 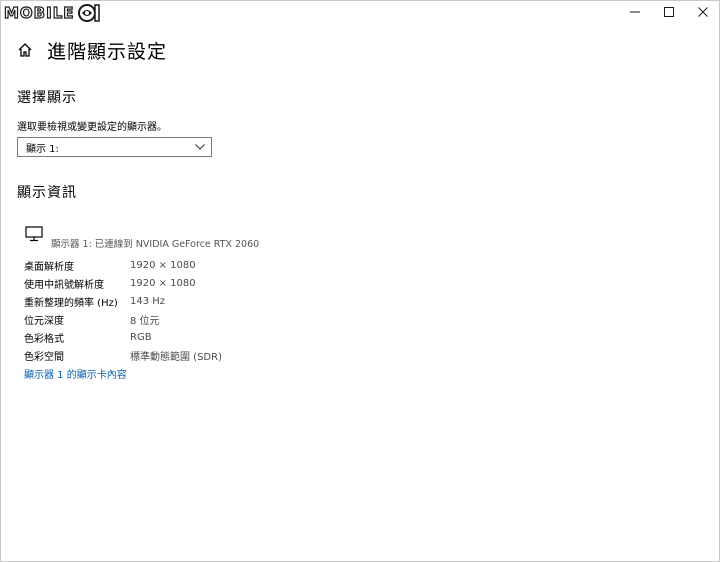 What do you see at coordinates (155, 244) in the screenshot?
I see `monitor-caption: 顯示器 1: 已連線到 NVIDIA GeForce RTX 2060` at bounding box center [155, 244].